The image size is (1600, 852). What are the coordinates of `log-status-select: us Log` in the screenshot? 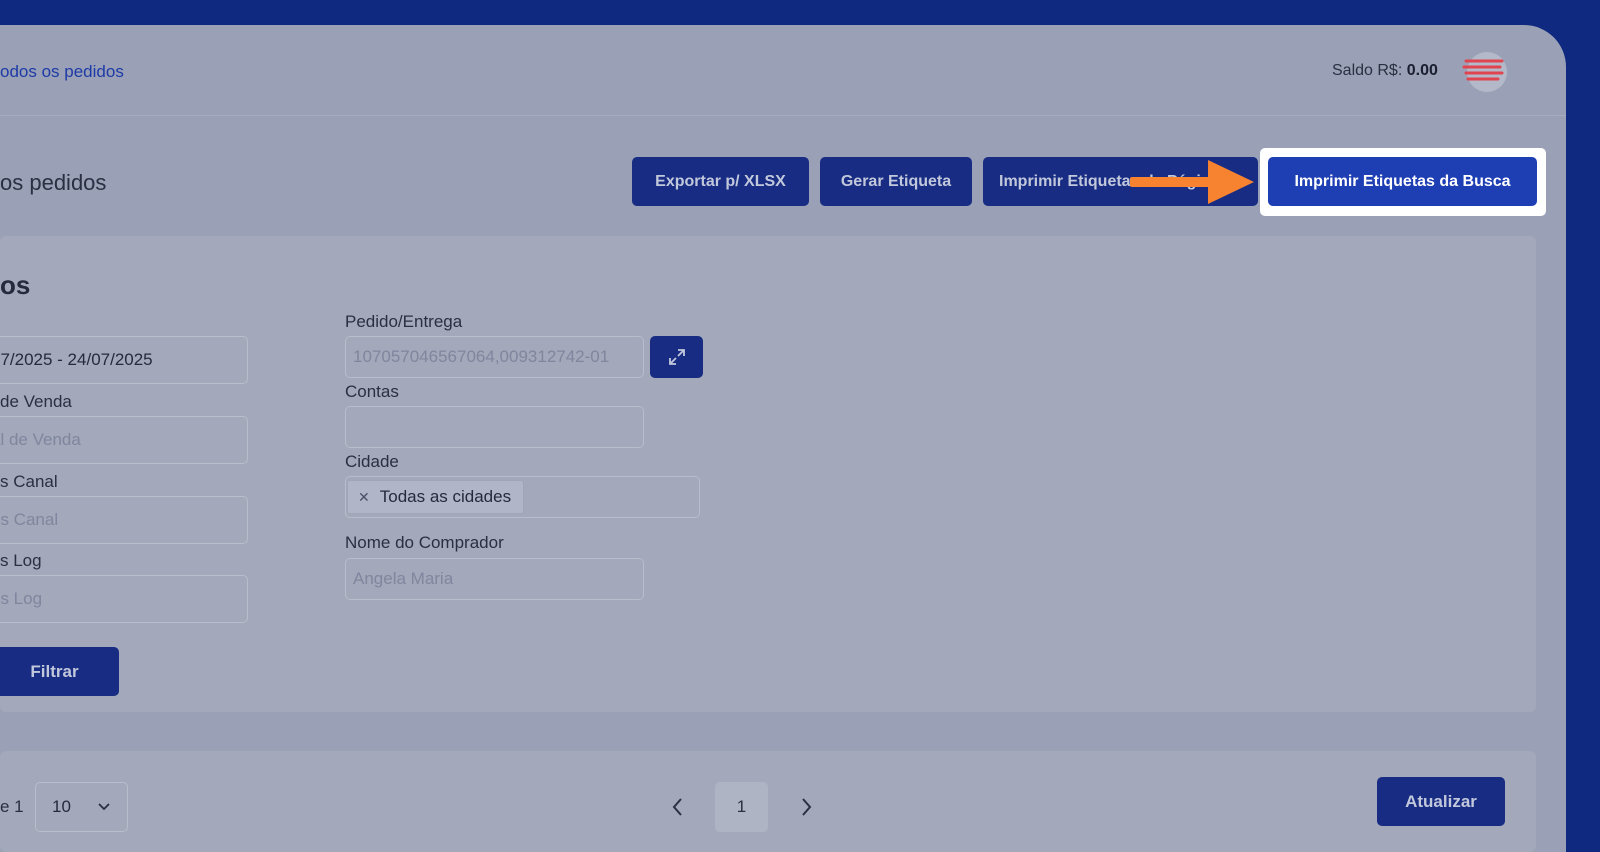 It's located at (124, 599).